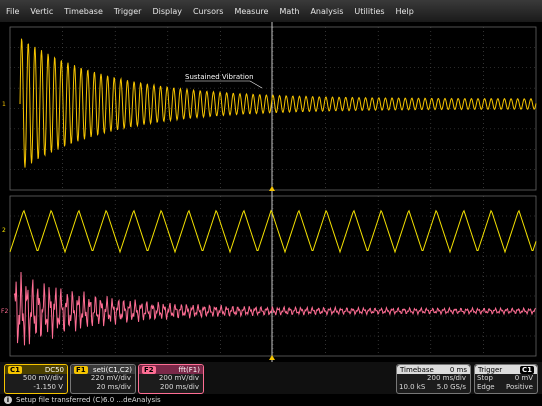 This screenshot has width=542, height=406. I want to click on trigger-slope: Positive, so click(519, 387).